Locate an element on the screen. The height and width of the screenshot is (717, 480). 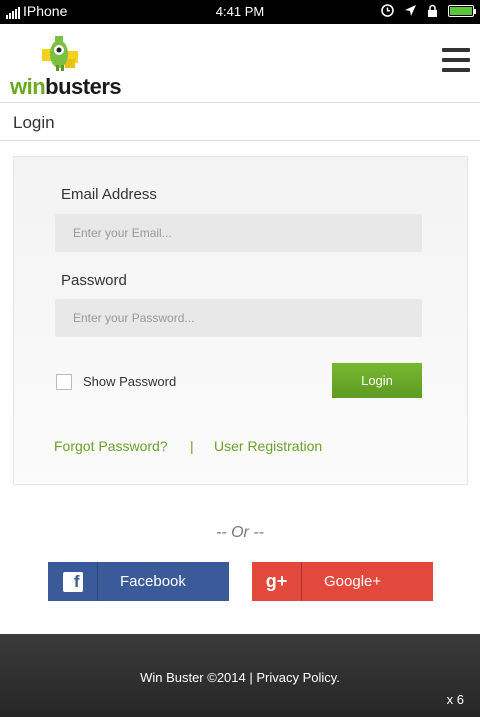
footer-copyright: Win Buster ©2014 | Privacy Policy. is located at coordinates (240, 677).